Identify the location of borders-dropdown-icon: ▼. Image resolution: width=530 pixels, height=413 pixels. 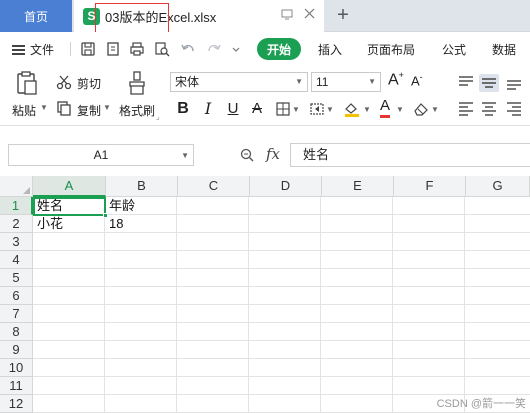
(296, 109).